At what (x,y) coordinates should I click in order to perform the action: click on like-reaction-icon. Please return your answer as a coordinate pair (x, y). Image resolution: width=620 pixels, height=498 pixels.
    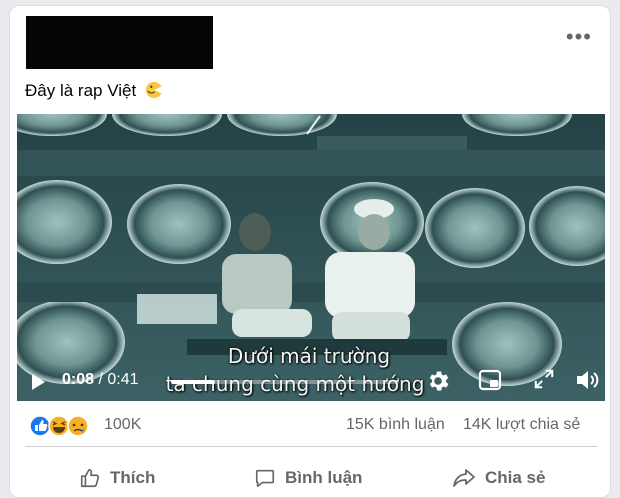
    Looking at the image, I should click on (40, 426).